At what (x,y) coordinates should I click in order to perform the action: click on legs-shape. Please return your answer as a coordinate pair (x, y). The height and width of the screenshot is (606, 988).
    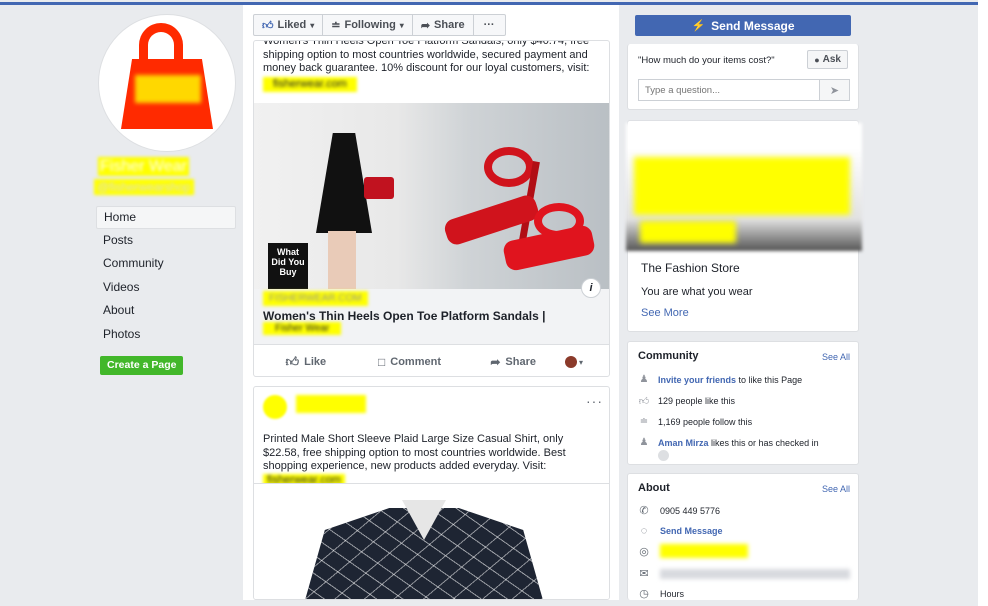
    Looking at the image, I should click on (342, 260).